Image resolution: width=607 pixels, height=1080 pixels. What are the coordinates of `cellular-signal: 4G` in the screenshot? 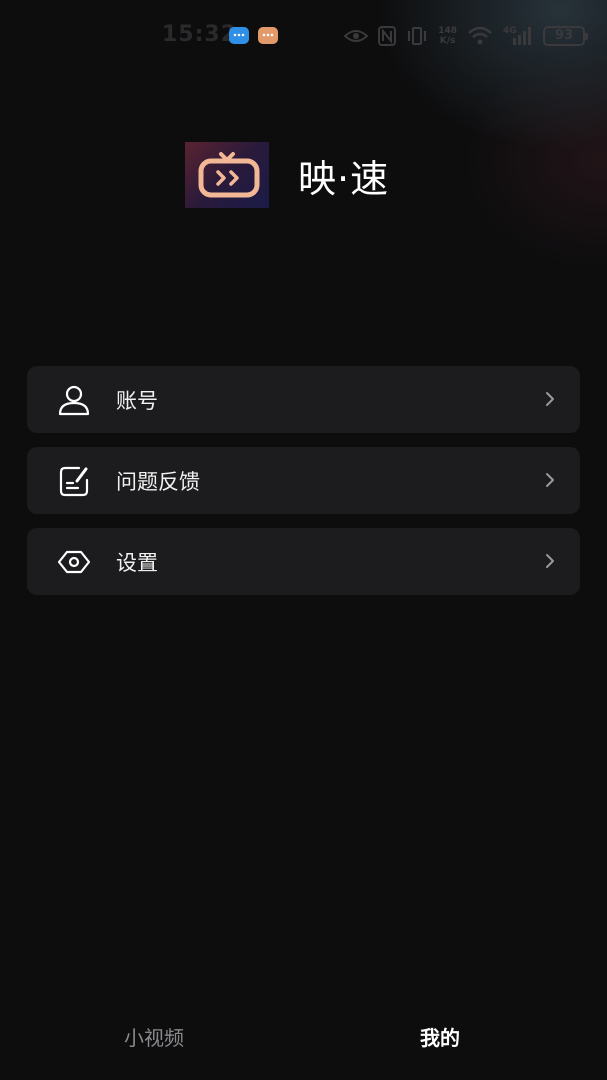 It's located at (518, 36).